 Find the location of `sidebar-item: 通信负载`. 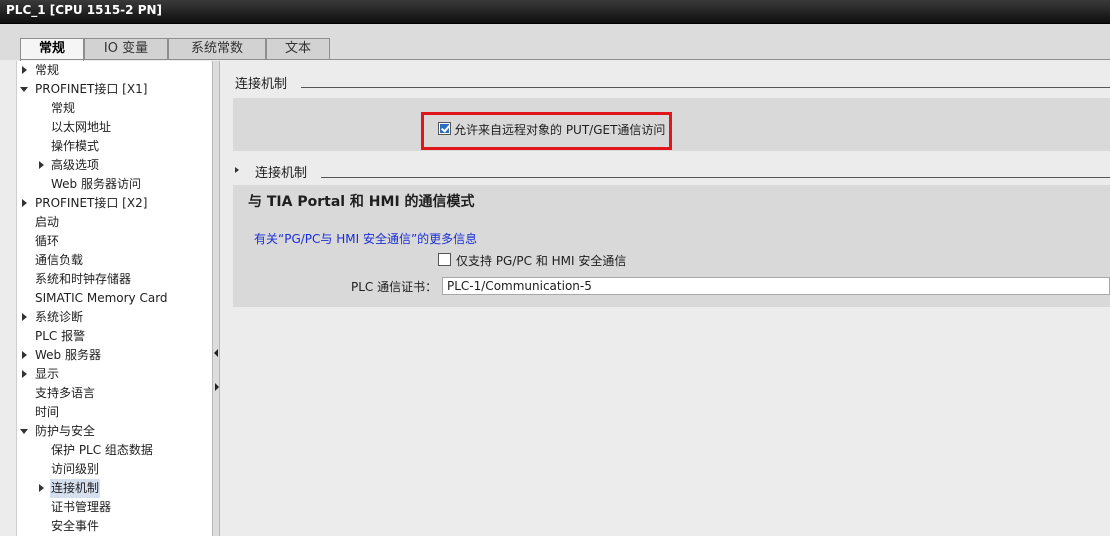

sidebar-item: 通信负载 is located at coordinates (114, 260).